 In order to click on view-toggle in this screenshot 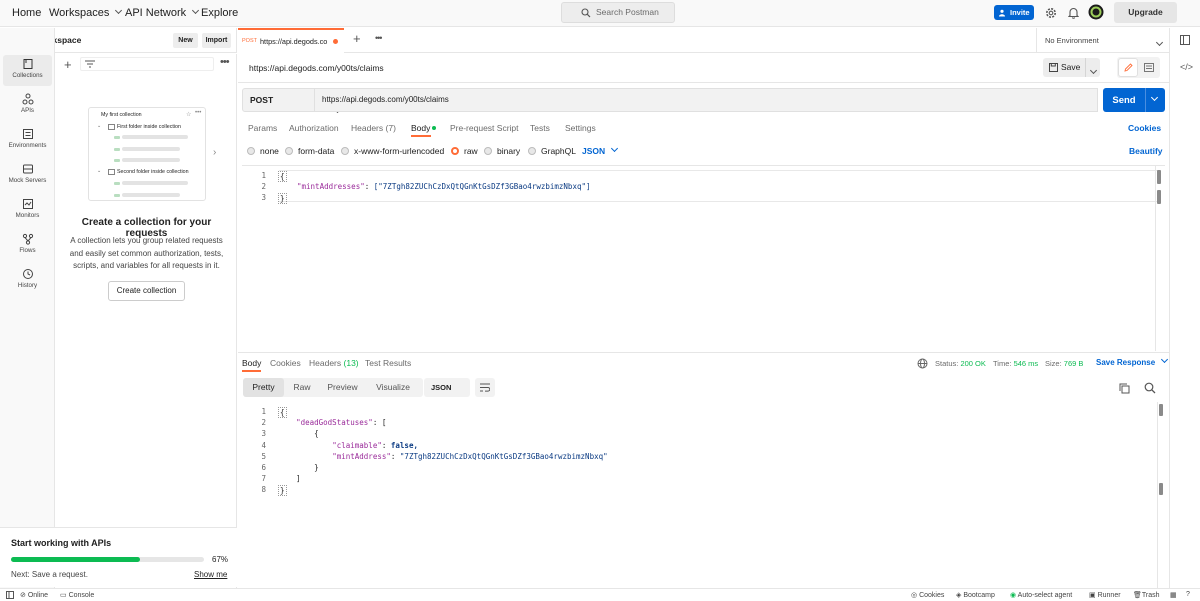, I will do `click(1138, 67)`.